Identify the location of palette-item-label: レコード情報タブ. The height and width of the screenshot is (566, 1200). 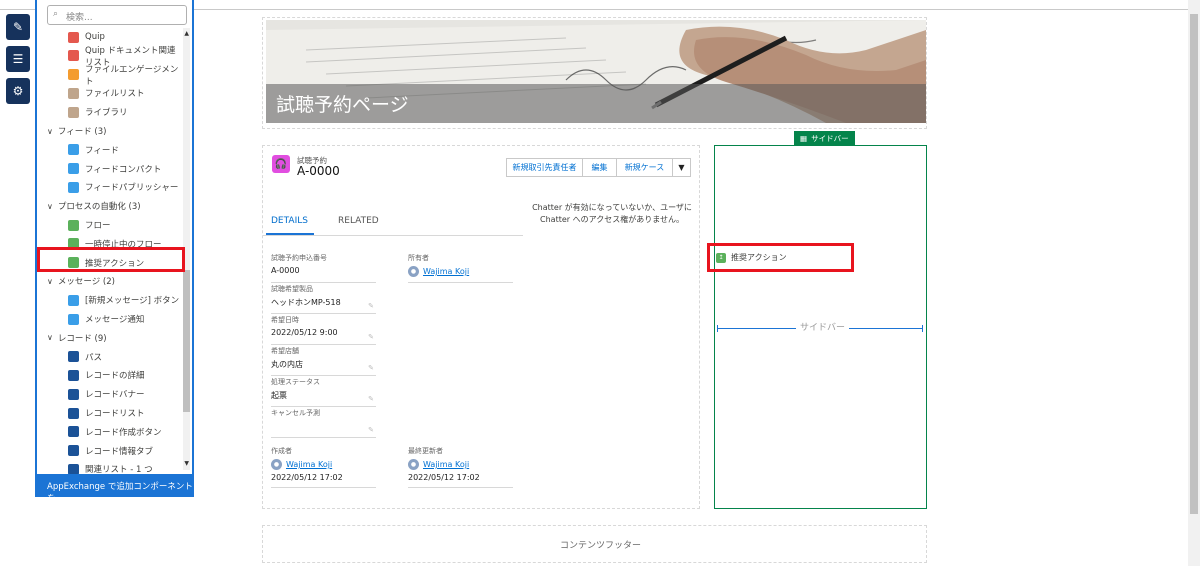
(119, 451).